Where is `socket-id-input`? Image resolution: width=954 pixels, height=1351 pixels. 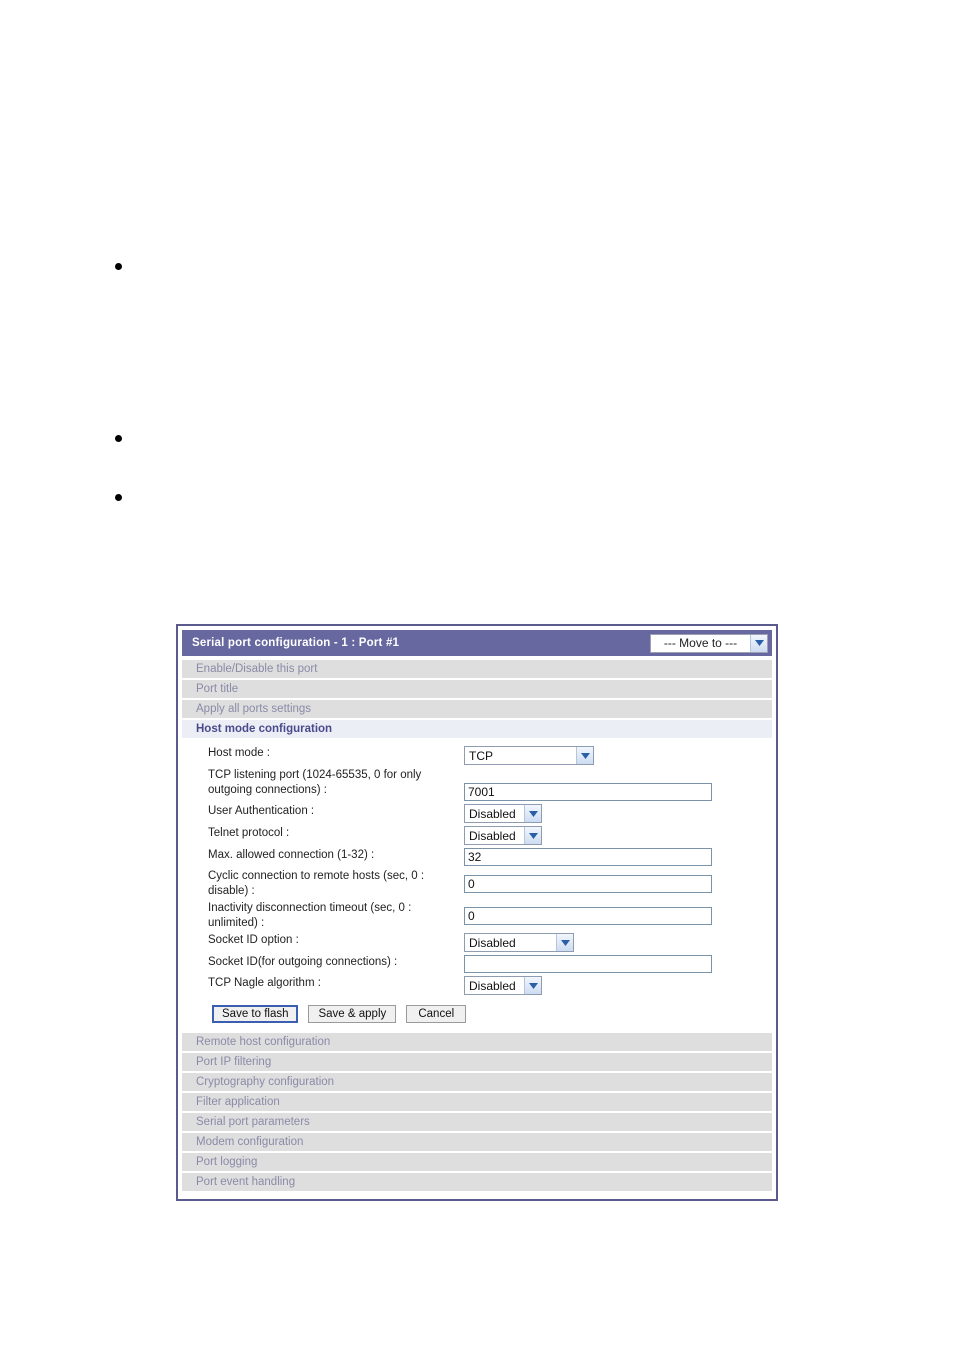
socket-id-input is located at coordinates (588, 964).